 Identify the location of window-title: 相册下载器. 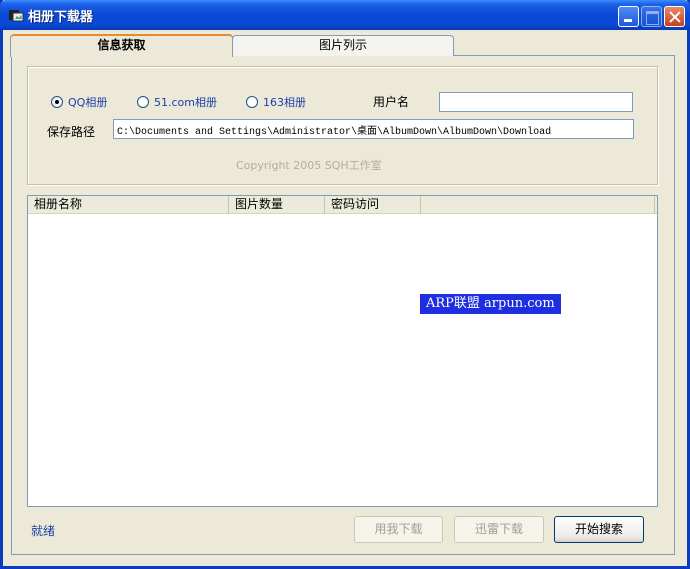
(61, 17).